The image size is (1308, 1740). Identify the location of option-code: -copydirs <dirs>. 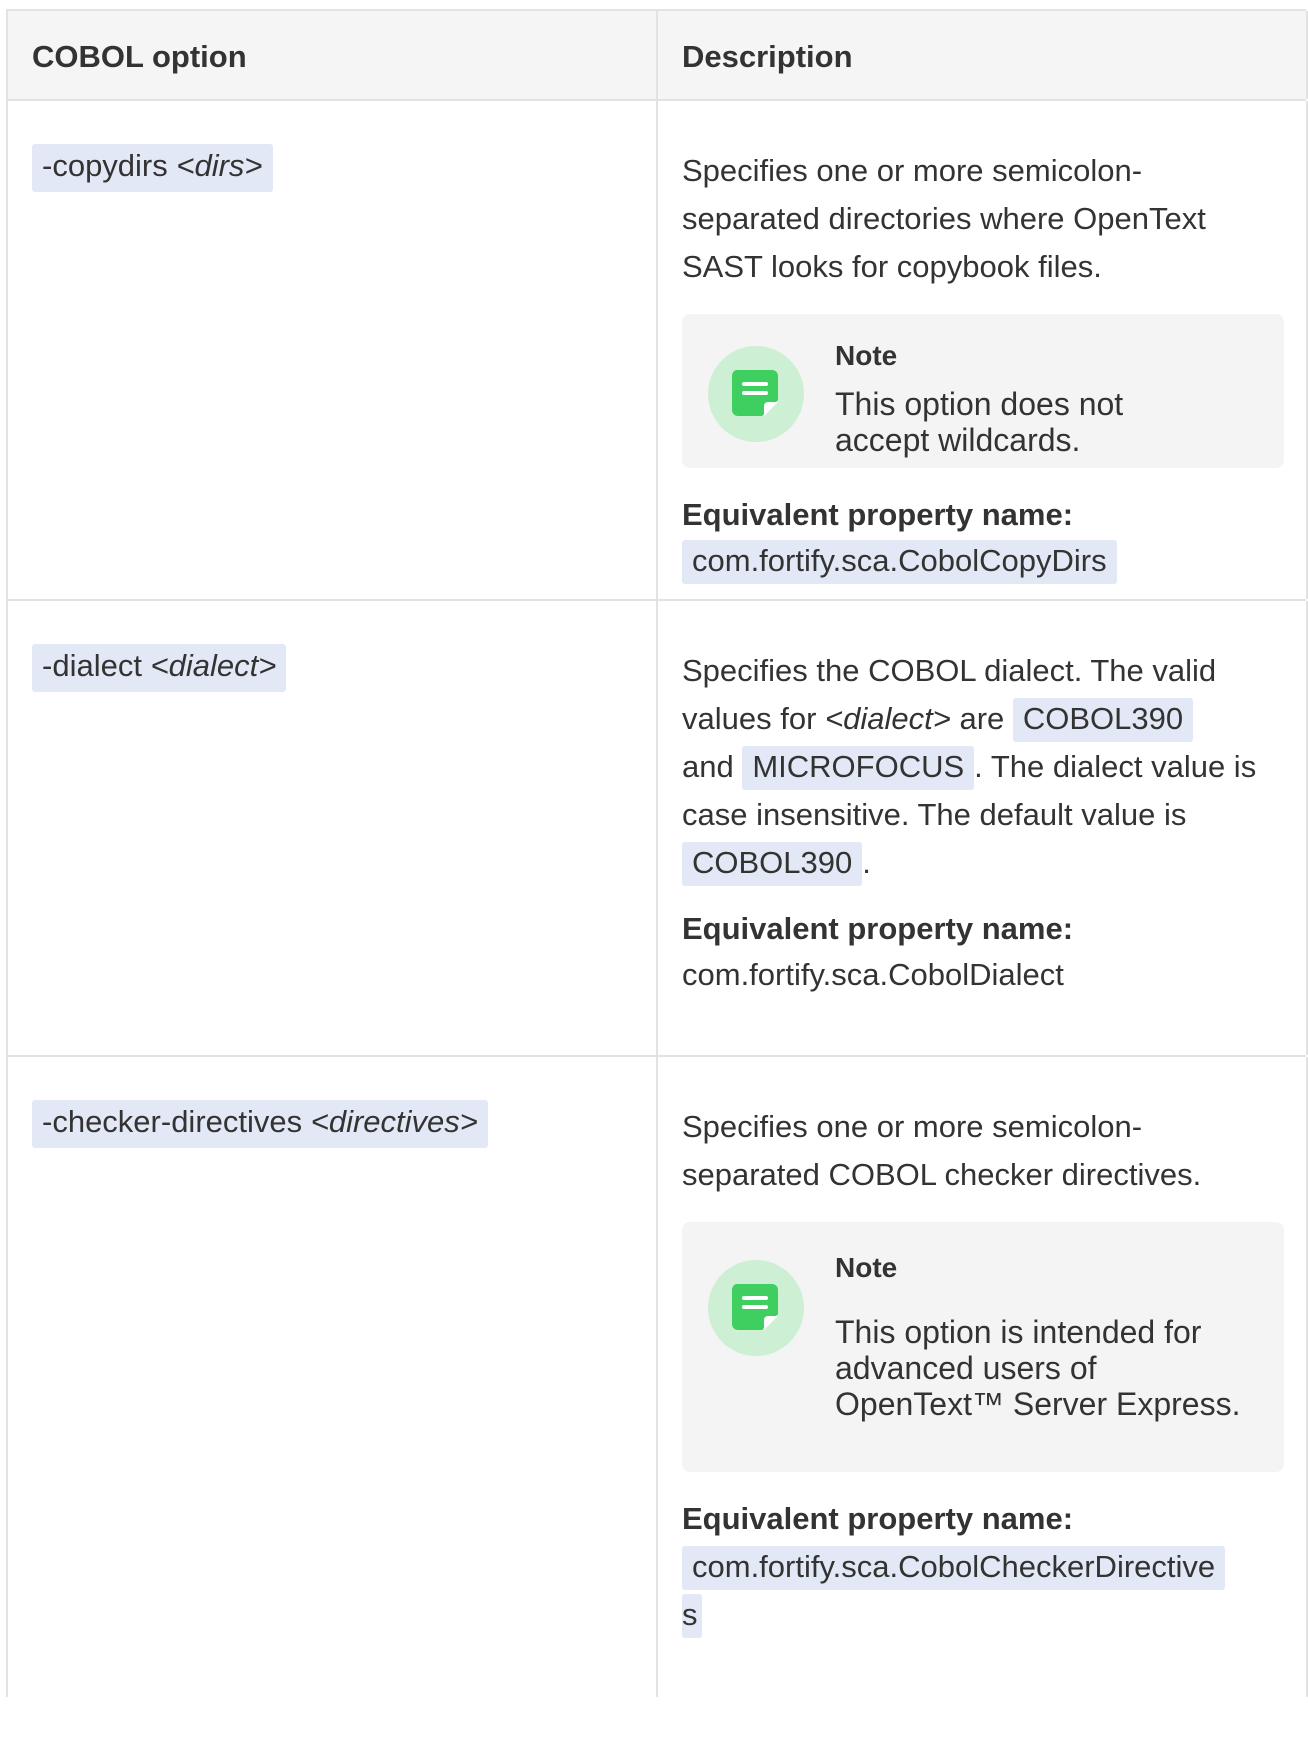
(152, 168).